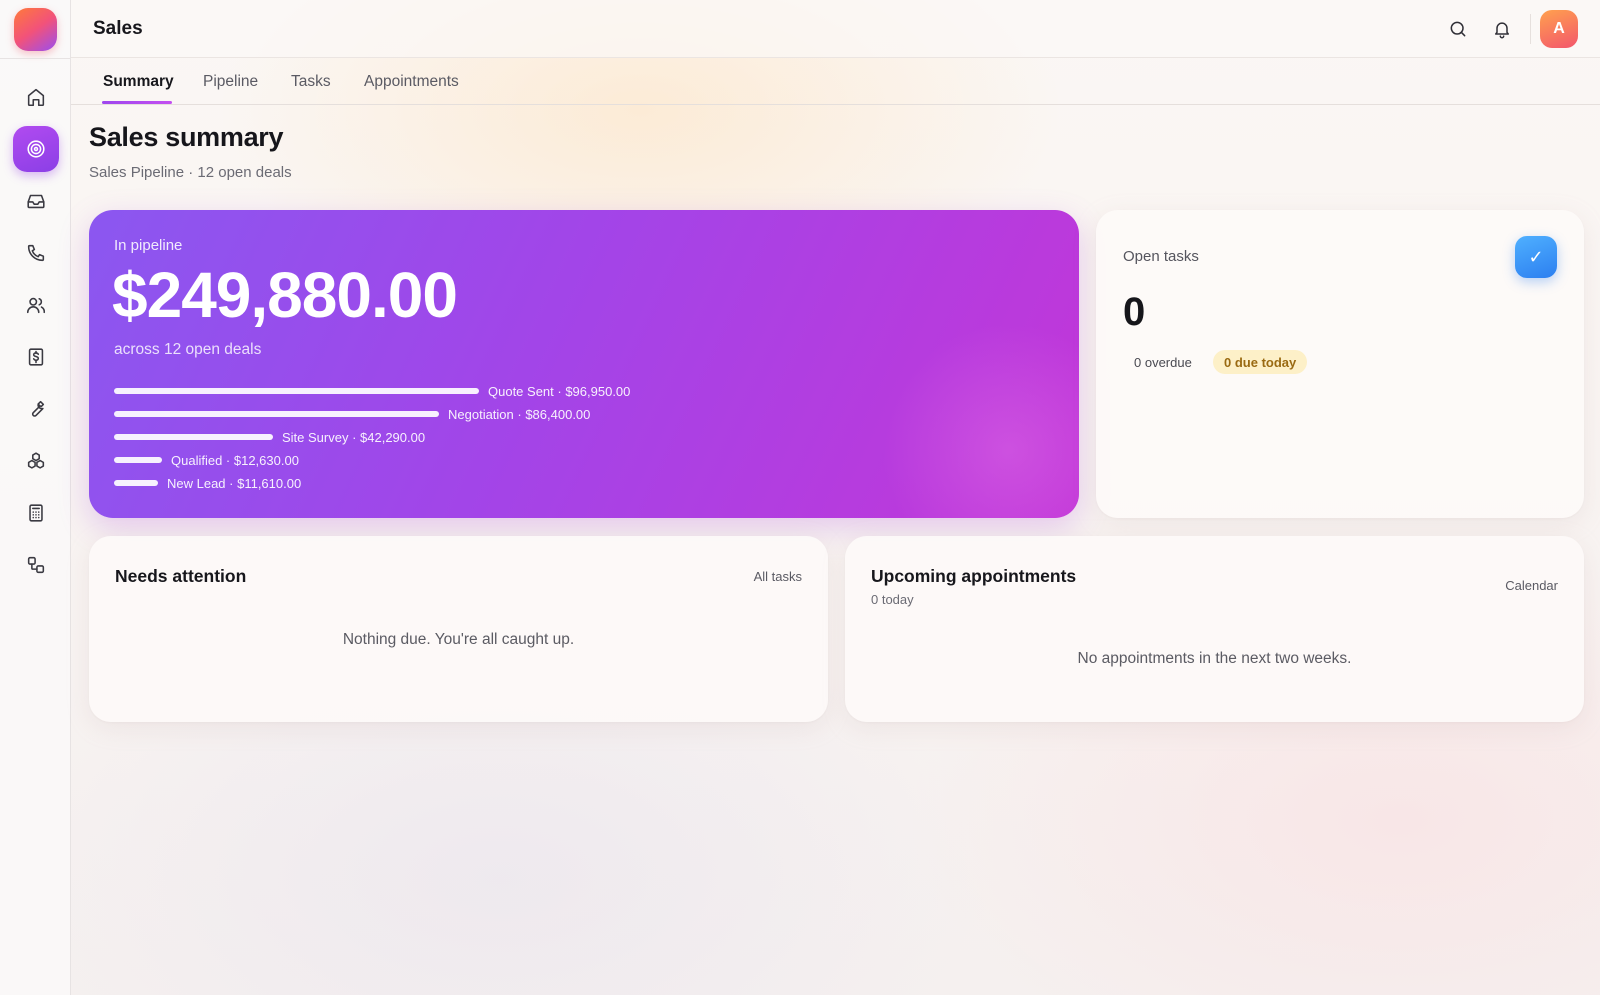  What do you see at coordinates (1214, 658) in the screenshot?
I see `upcoming-appointments-empty-state: No appointments in the next two weeks.` at bounding box center [1214, 658].